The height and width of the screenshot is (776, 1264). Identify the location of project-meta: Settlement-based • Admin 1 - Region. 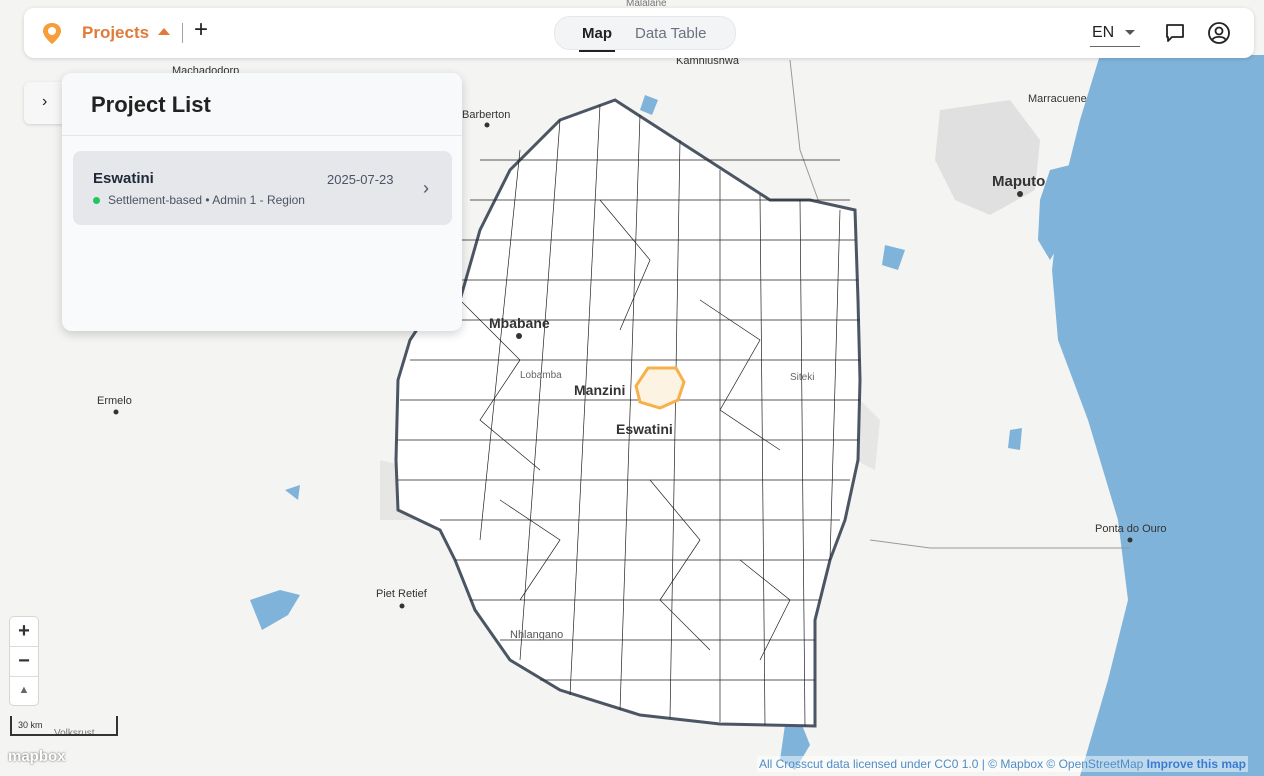
(206, 200).